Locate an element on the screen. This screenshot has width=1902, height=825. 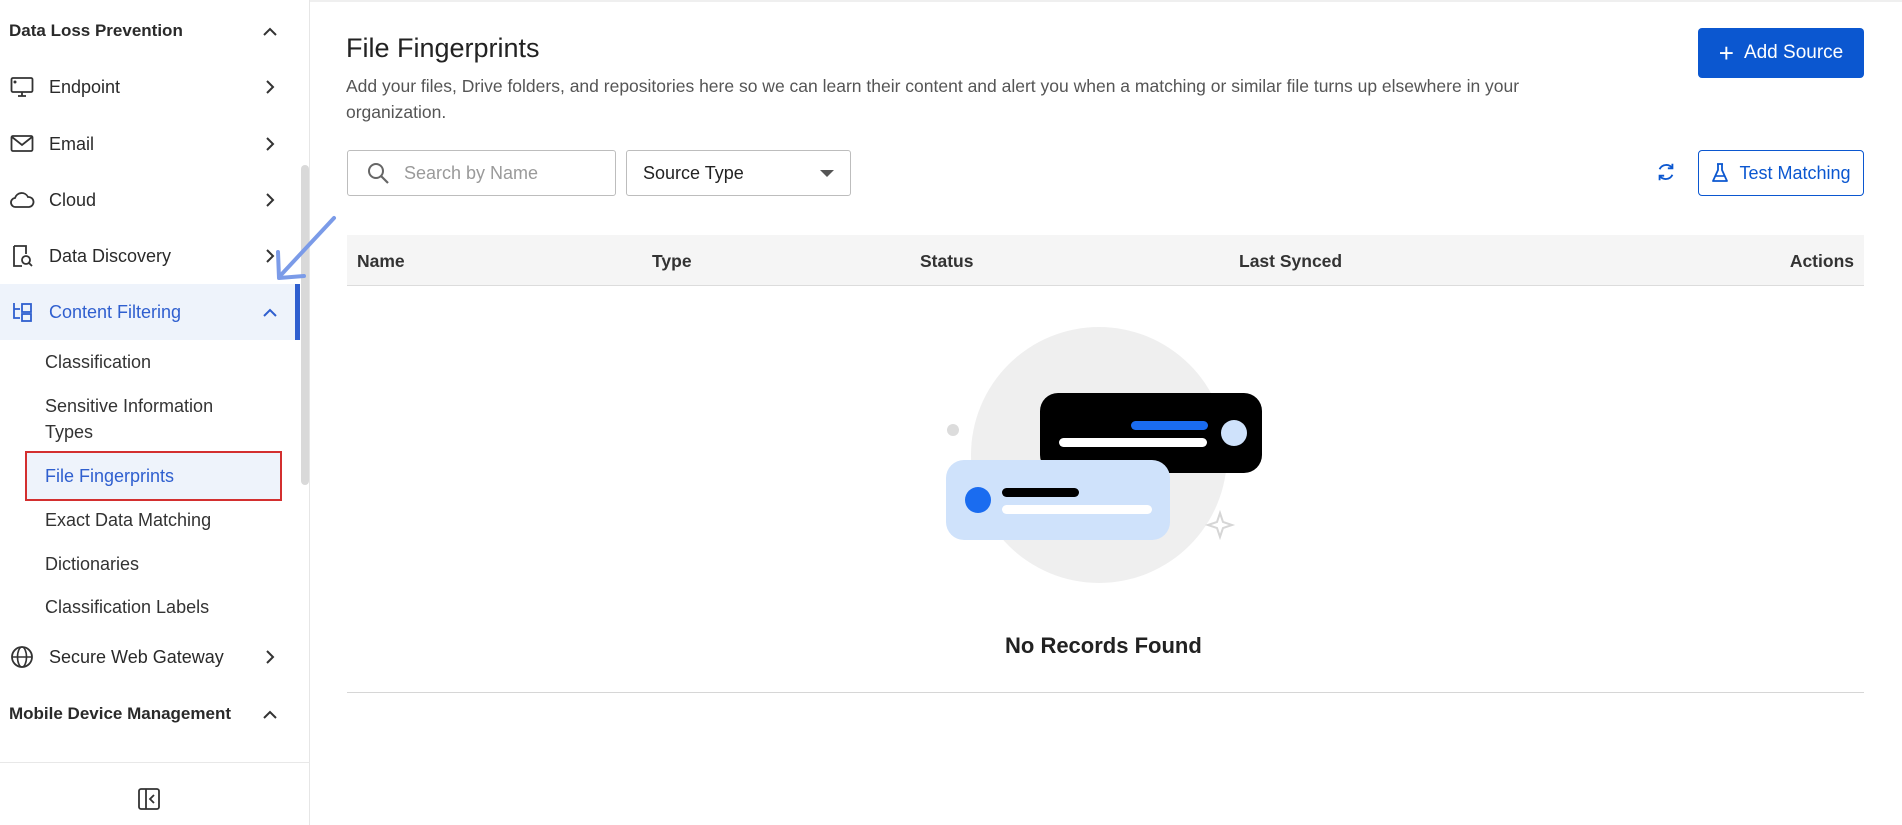
section-data-loss-prevention: Data Loss Prevention is located at coordinates (96, 31).